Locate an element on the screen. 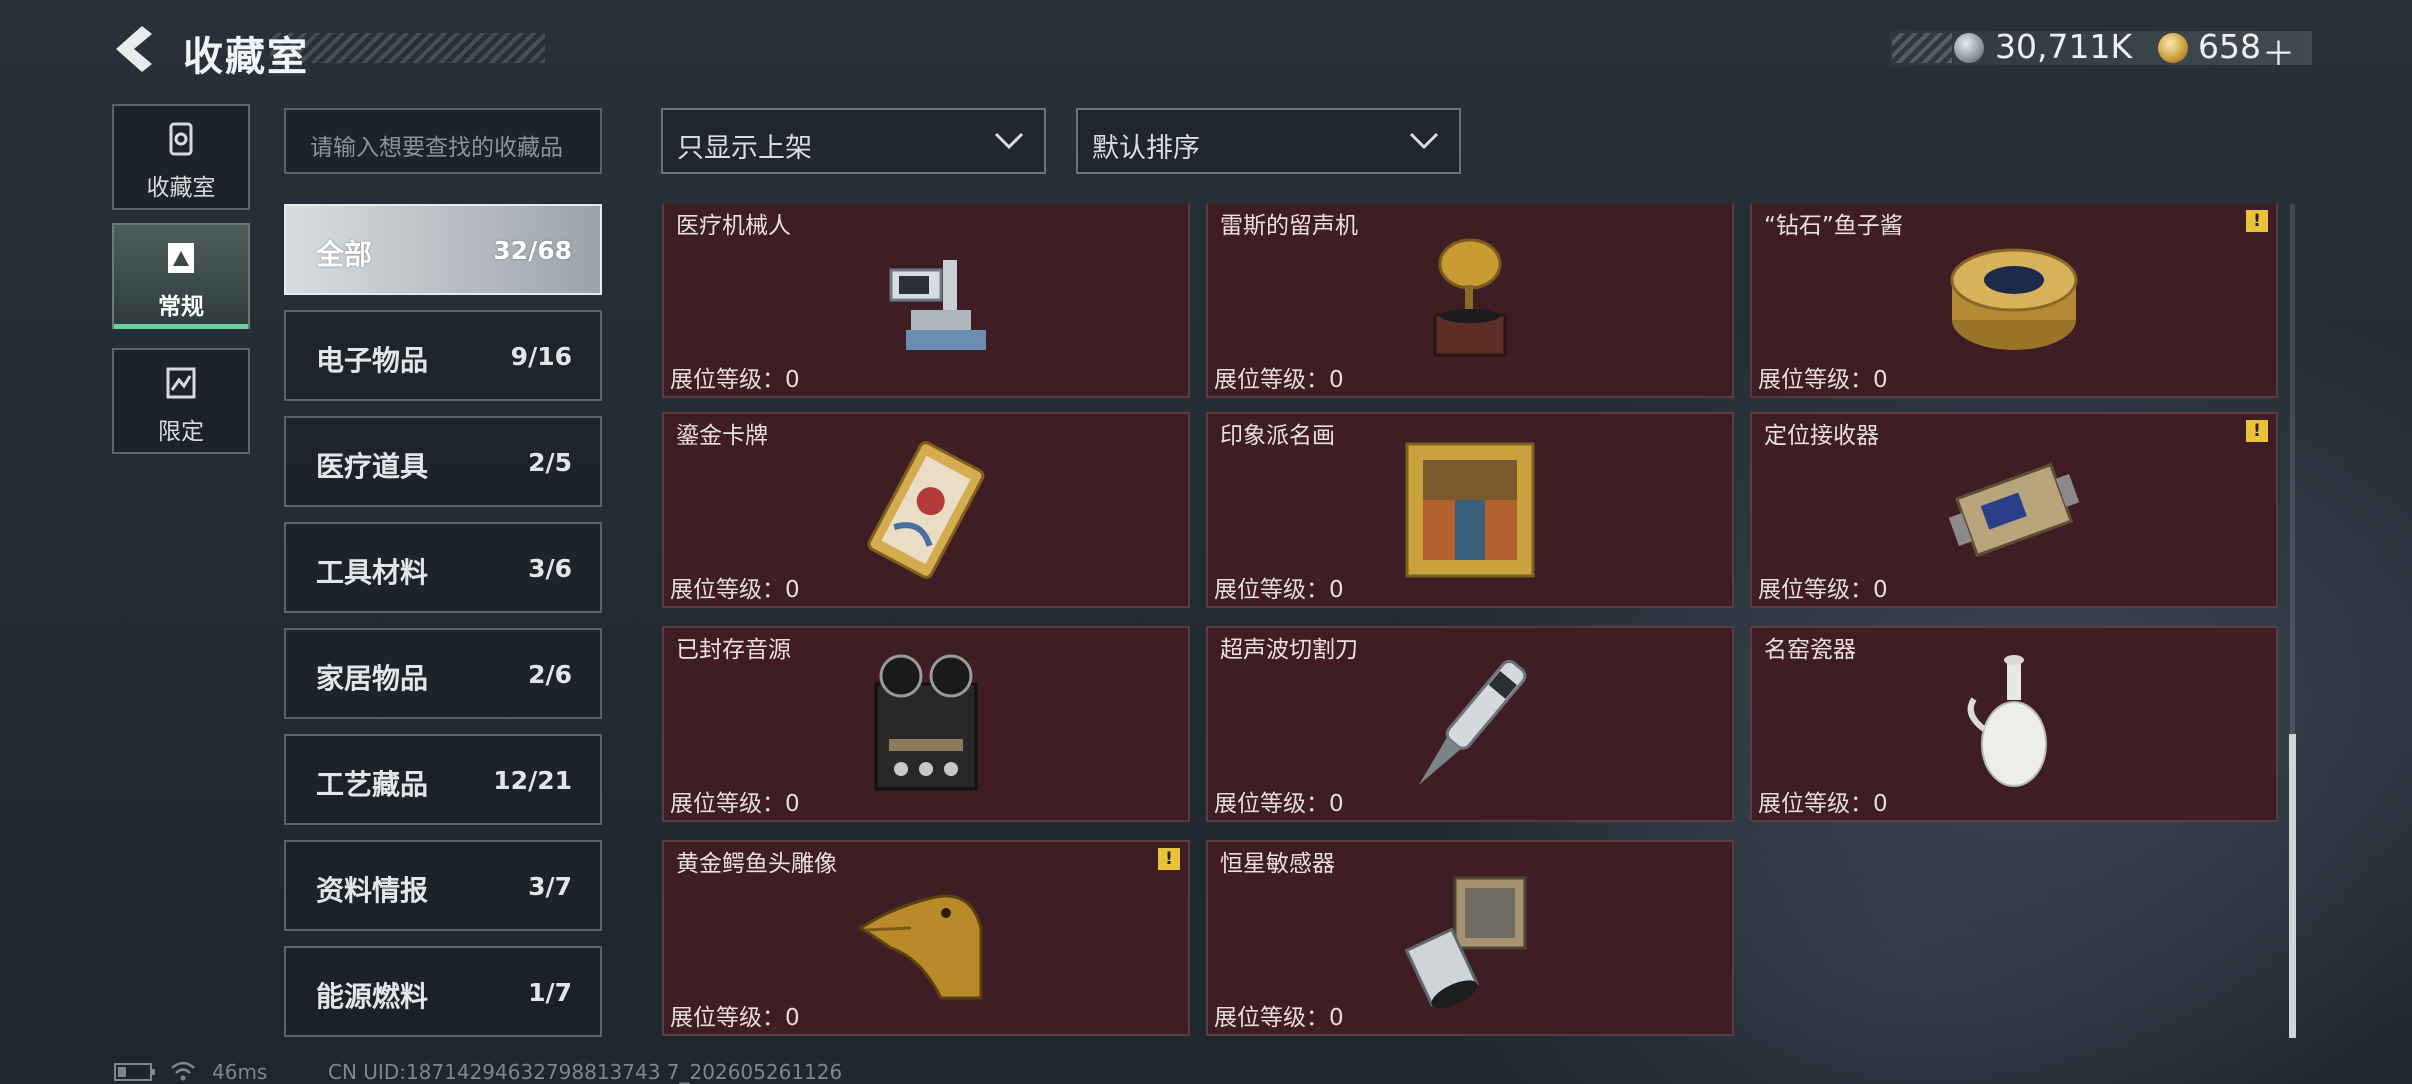 This screenshot has width=2412, height=1084. collection-item-card: 恒星敏感器 展位等级：0 is located at coordinates (1470, 938).